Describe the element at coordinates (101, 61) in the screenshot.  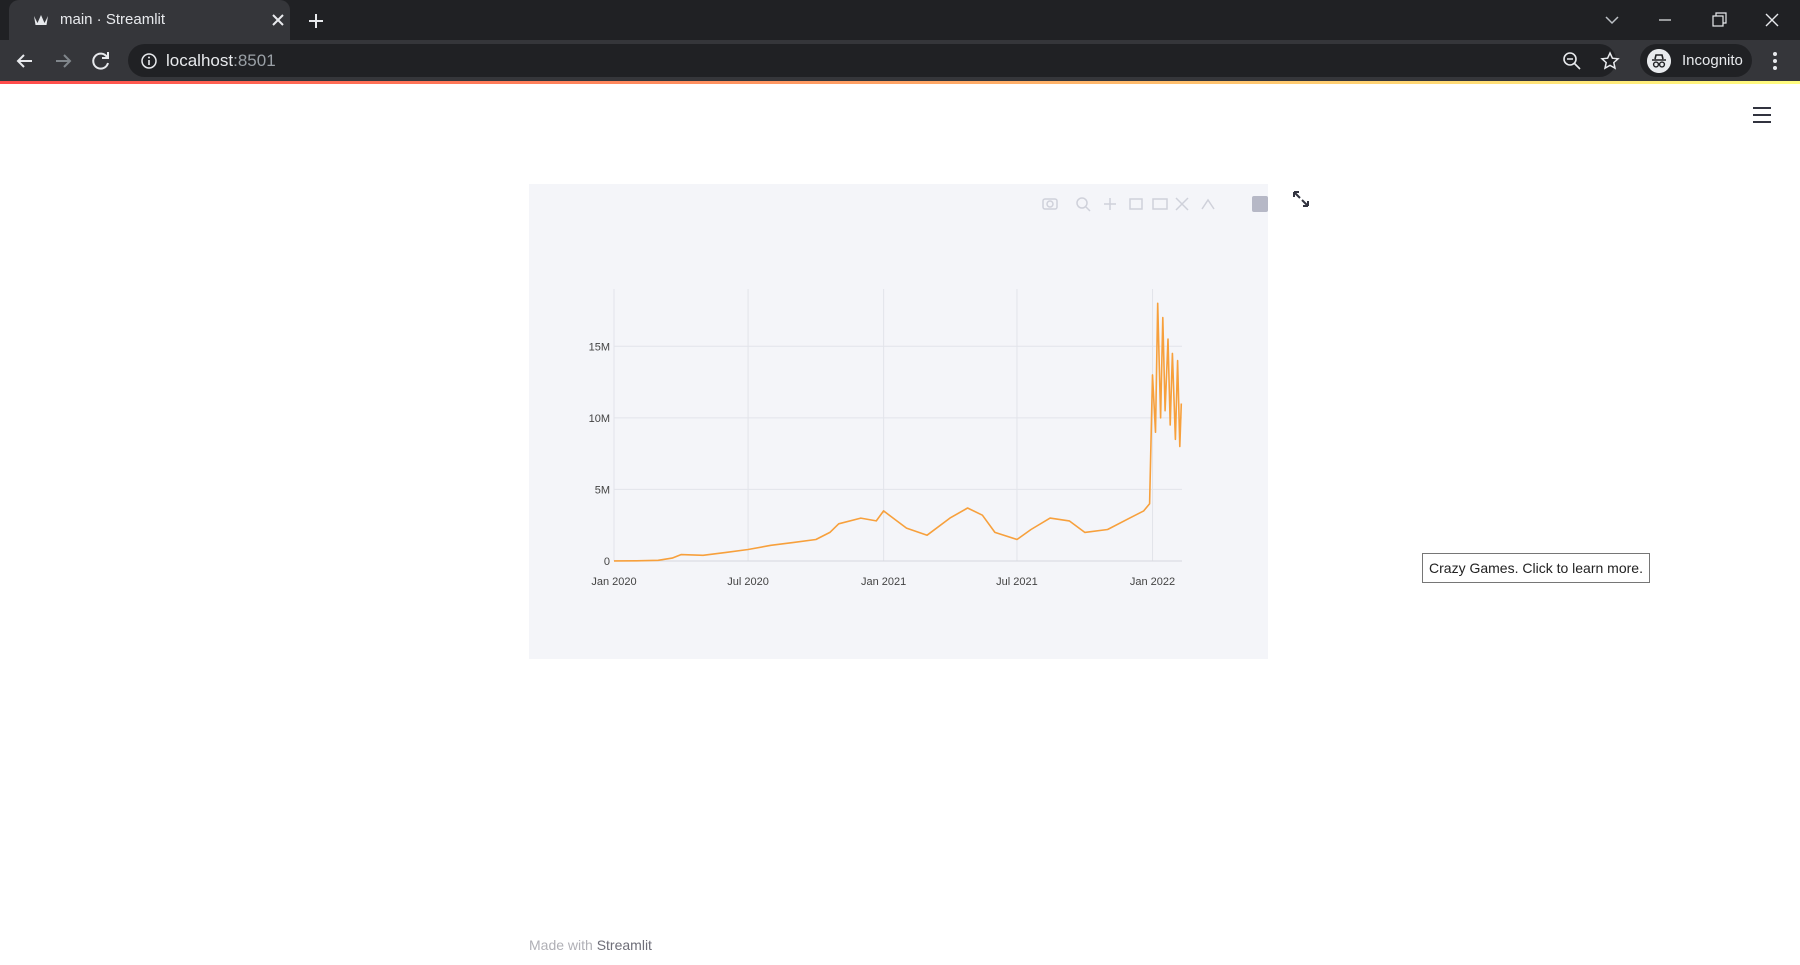
I see `reload-icon` at that location.